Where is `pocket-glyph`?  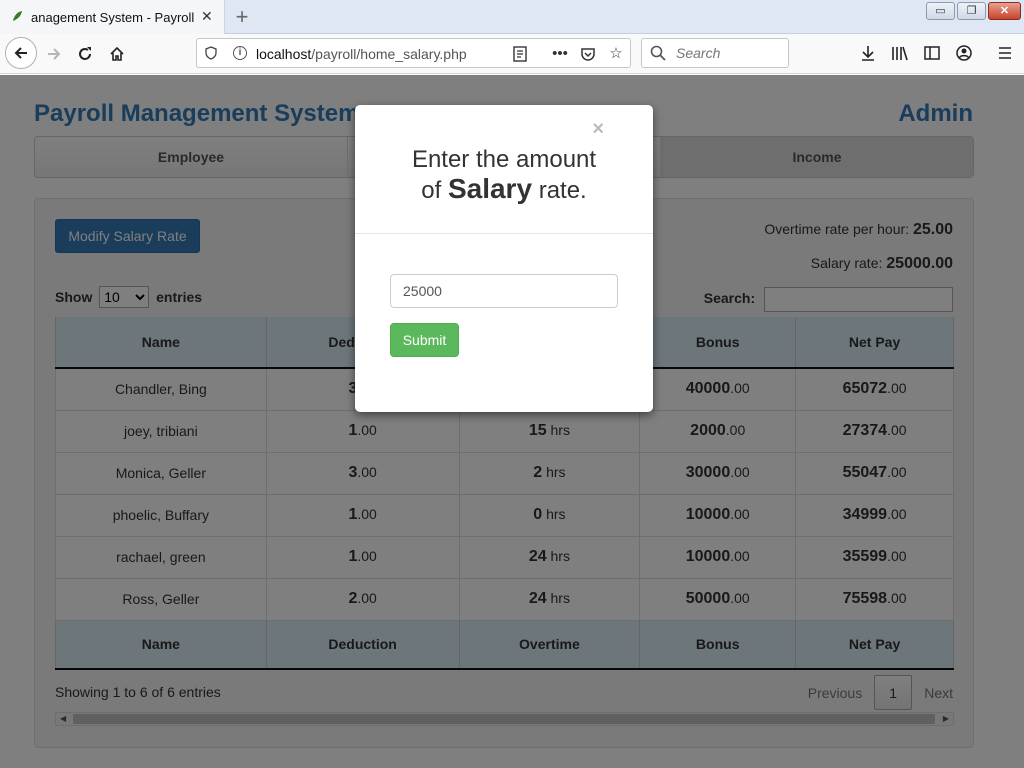
pocket-glyph is located at coordinates (588, 54).